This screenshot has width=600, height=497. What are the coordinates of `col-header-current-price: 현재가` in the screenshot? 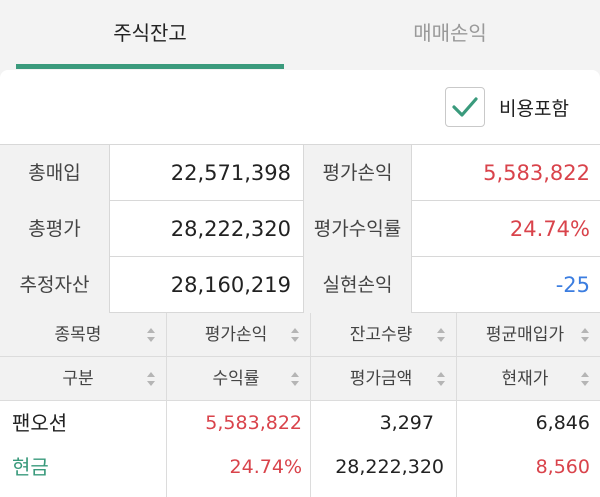 It's located at (528, 379).